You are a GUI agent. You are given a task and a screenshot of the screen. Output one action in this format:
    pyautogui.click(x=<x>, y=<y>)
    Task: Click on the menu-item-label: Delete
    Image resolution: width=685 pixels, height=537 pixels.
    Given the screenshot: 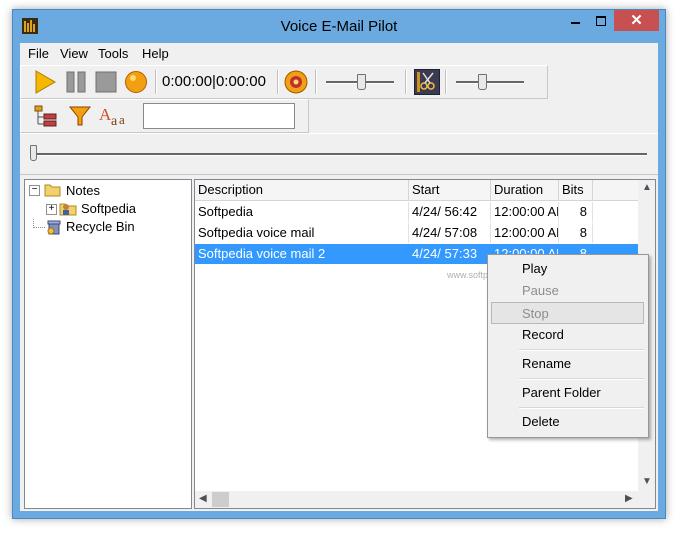 What is the action you would take?
    pyautogui.click(x=541, y=421)
    